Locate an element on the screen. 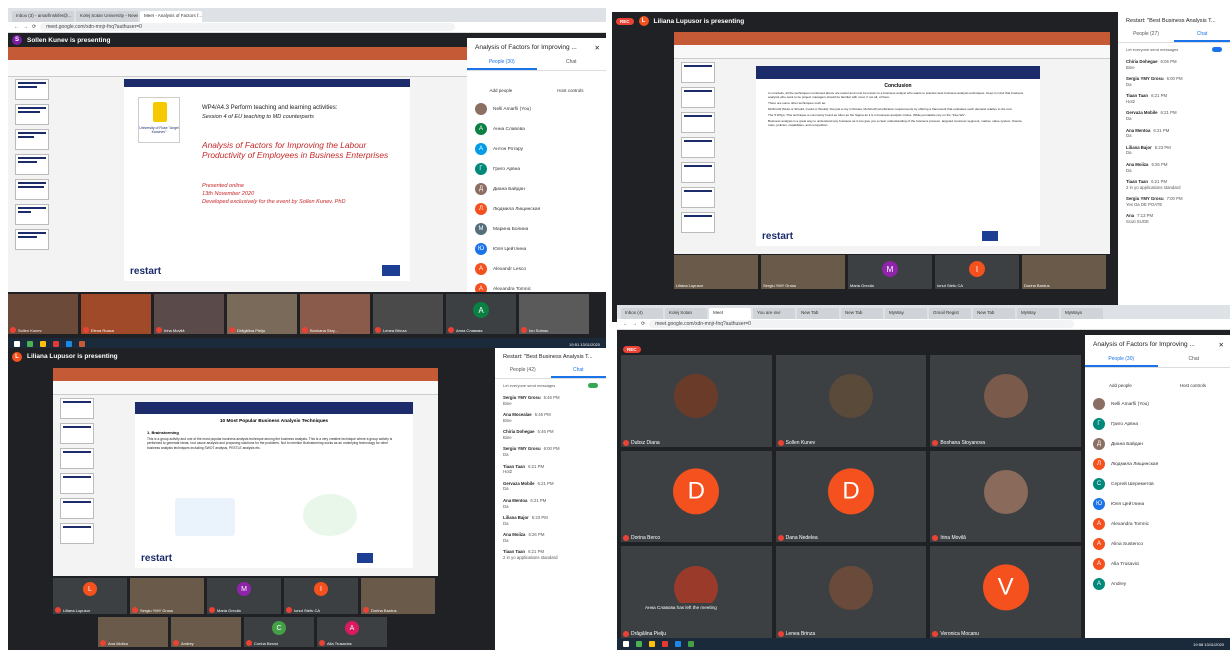  participant-label: Liliana Lupusor is located at coordinates (690, 285).